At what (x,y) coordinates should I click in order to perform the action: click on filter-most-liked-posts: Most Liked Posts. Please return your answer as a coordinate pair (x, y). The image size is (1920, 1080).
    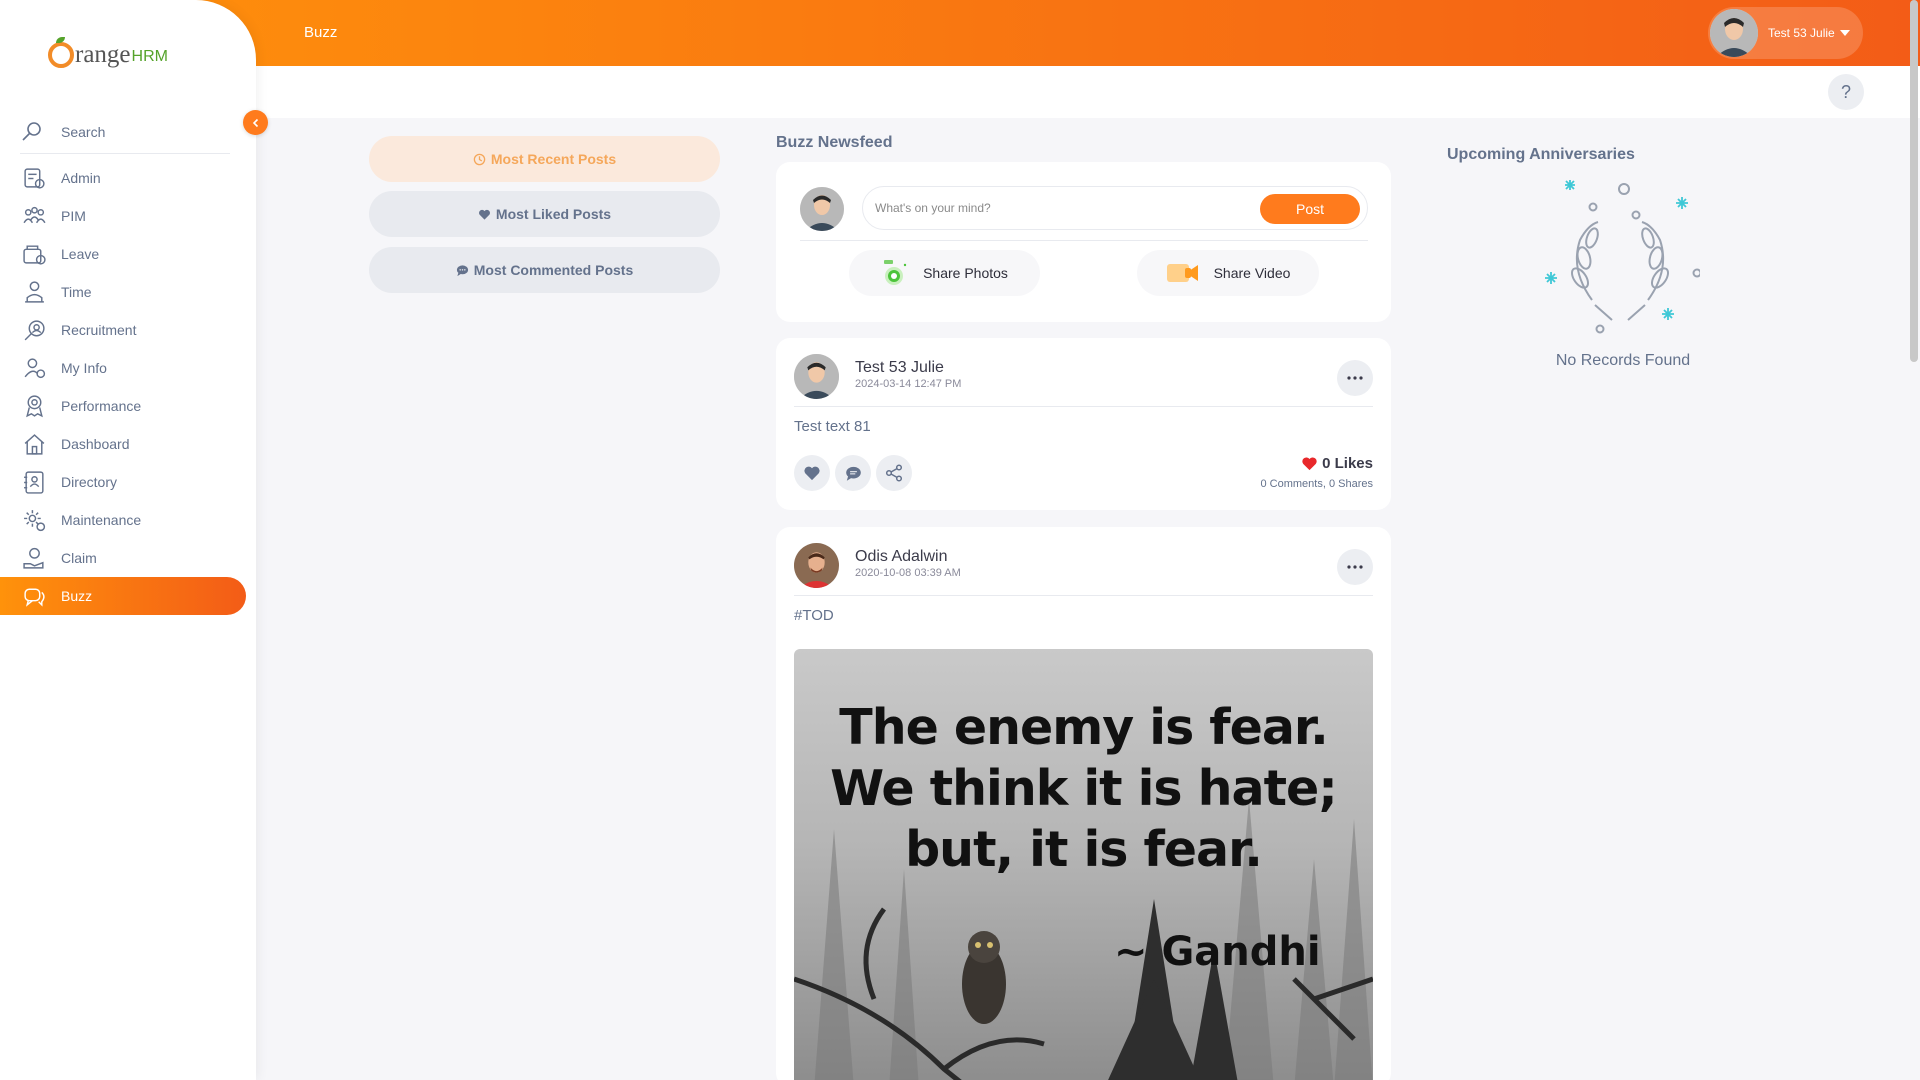
    Looking at the image, I should click on (544, 214).